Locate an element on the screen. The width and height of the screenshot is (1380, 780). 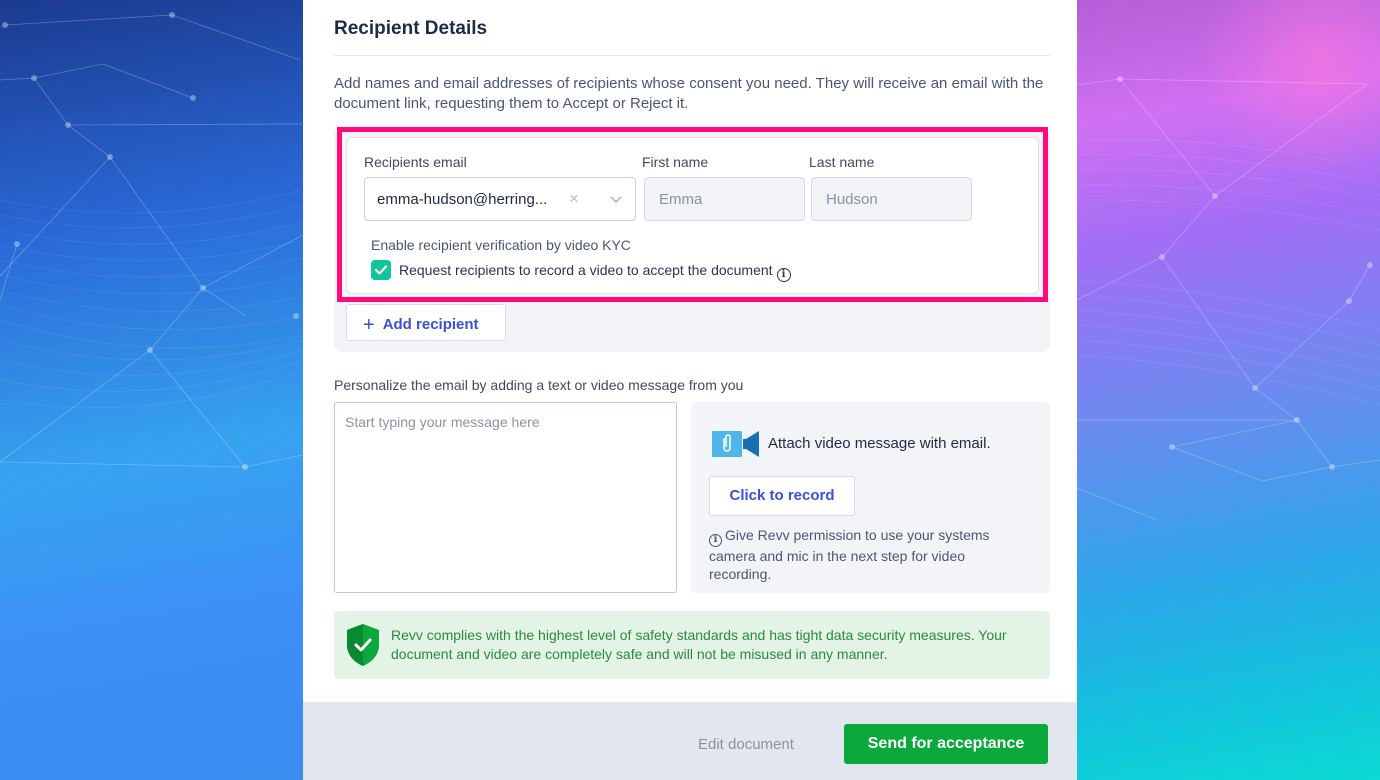
first-name-label: First name is located at coordinates (675, 162).